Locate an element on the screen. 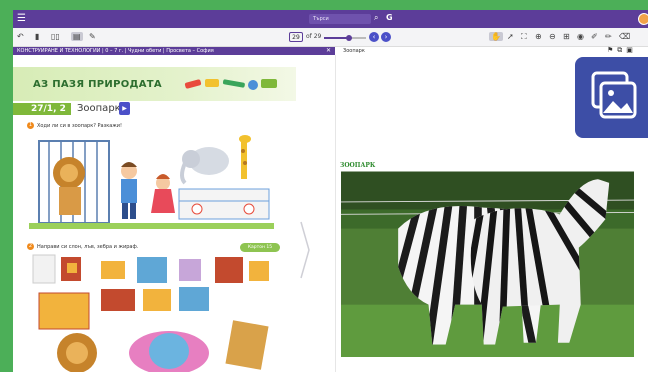 The height and width of the screenshot is (372, 648). zoom-slider is located at coordinates (345, 38).